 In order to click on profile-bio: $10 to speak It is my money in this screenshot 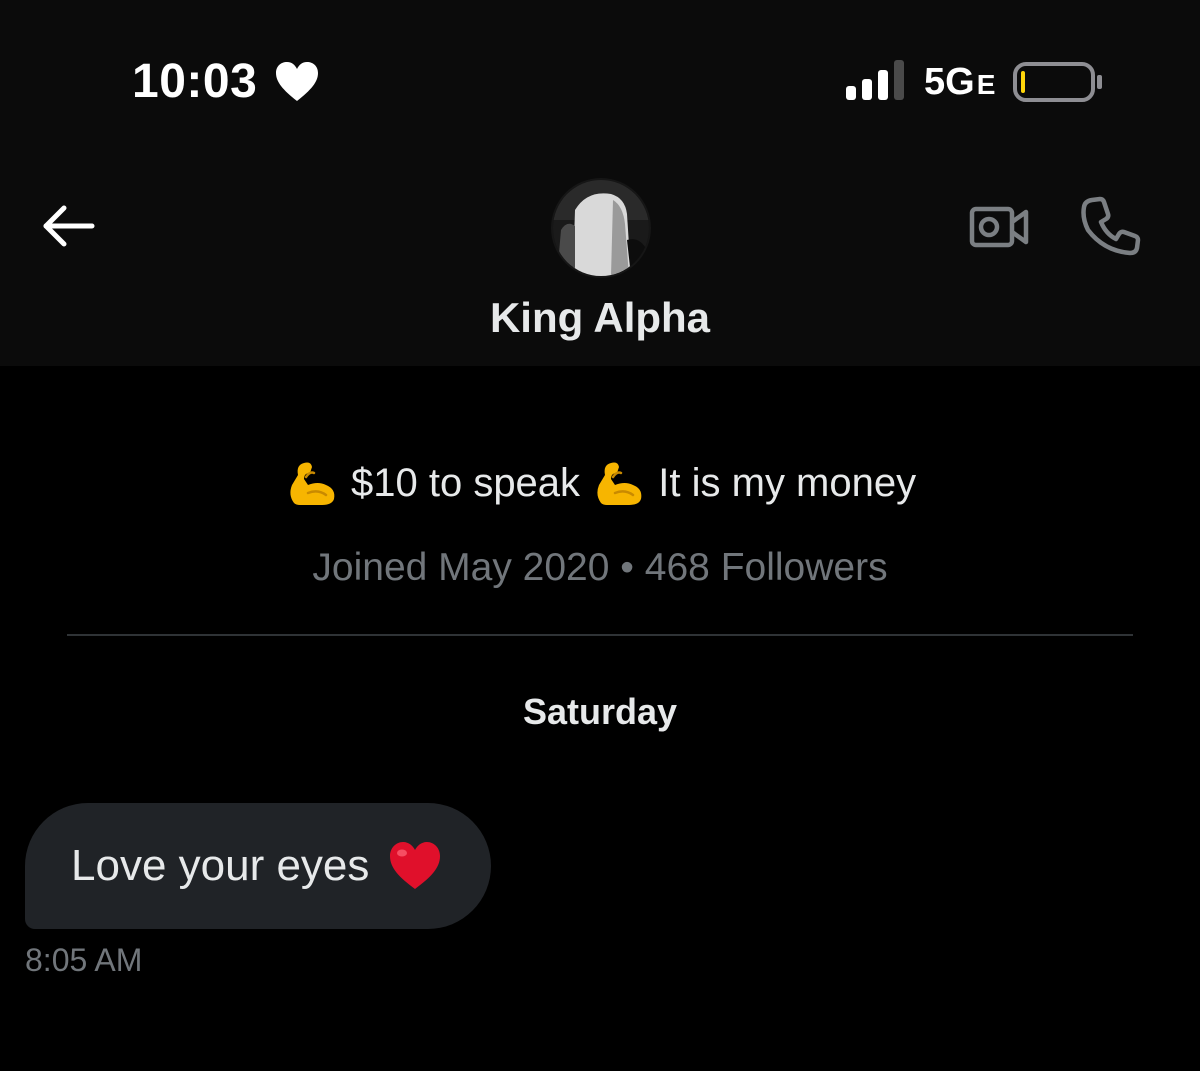, I will do `click(600, 483)`.